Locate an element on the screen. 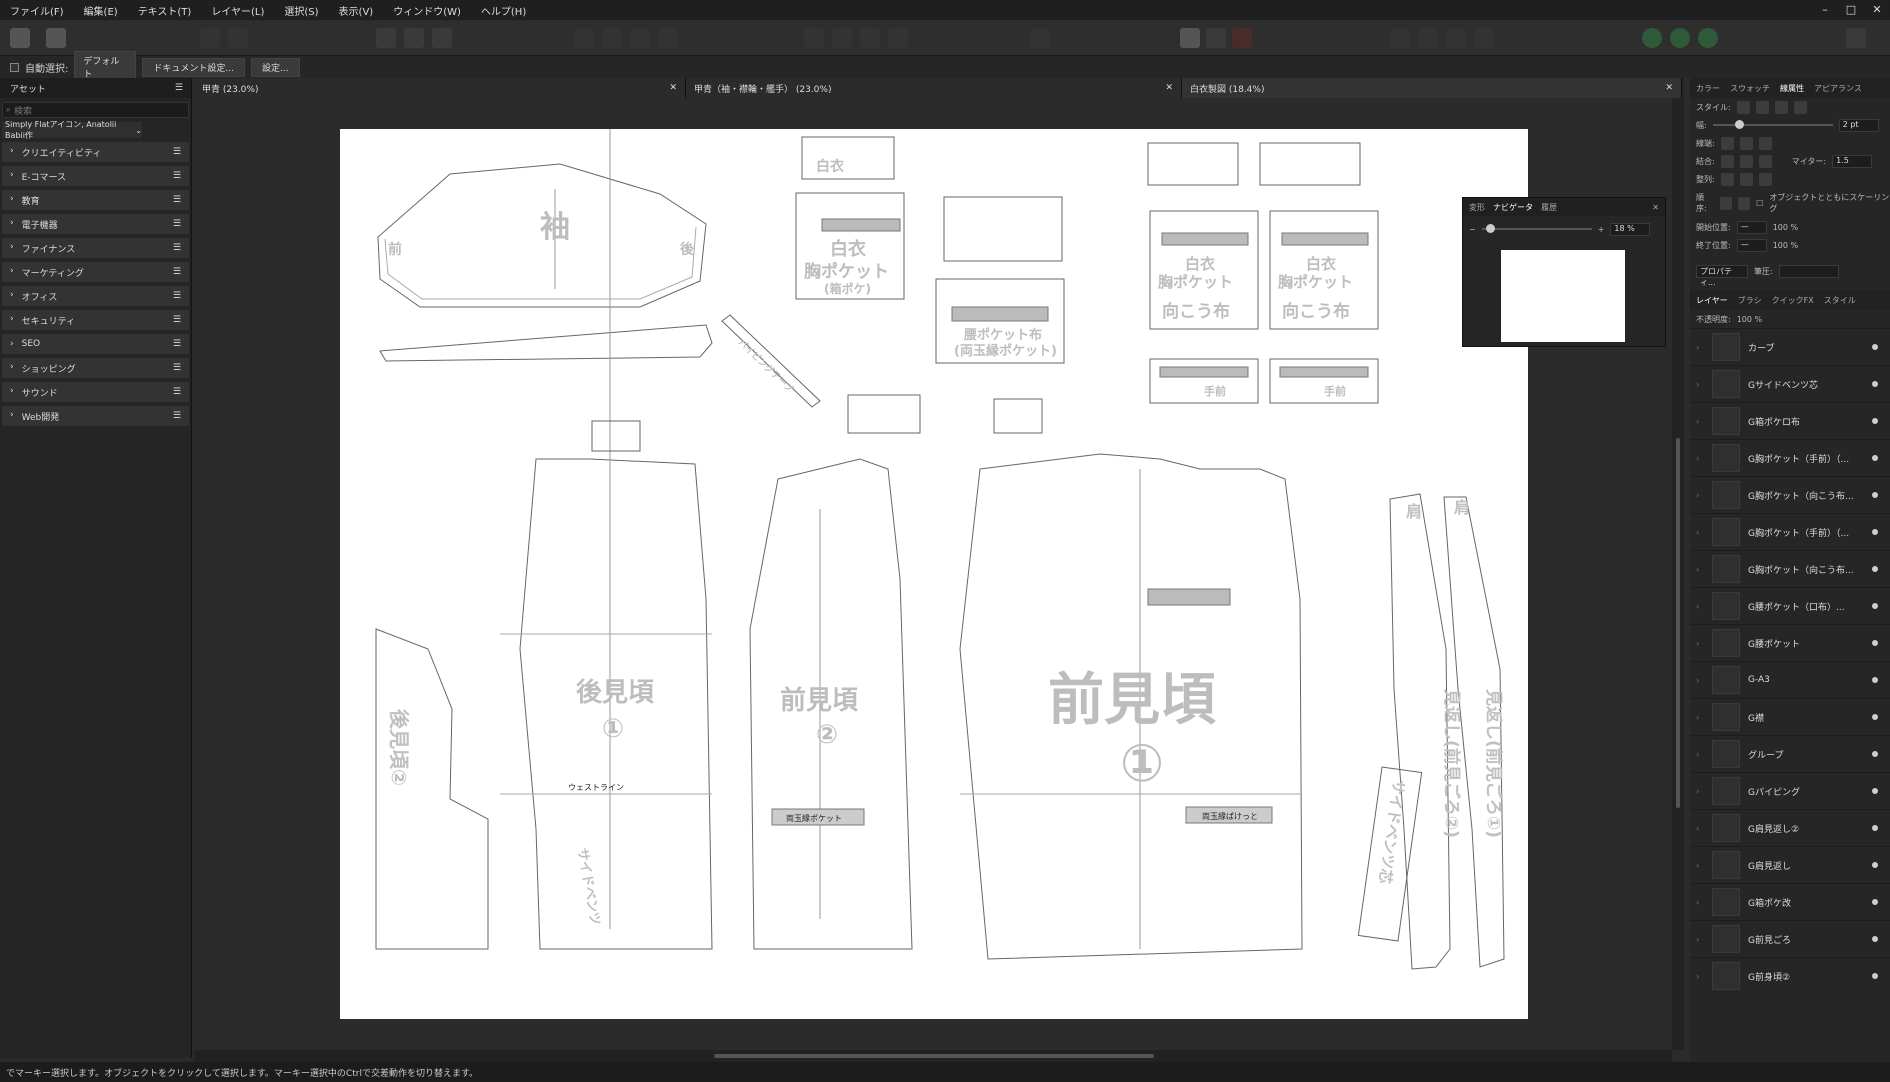  asset-category: › ファイナンス ☰ is located at coordinates (95, 248).